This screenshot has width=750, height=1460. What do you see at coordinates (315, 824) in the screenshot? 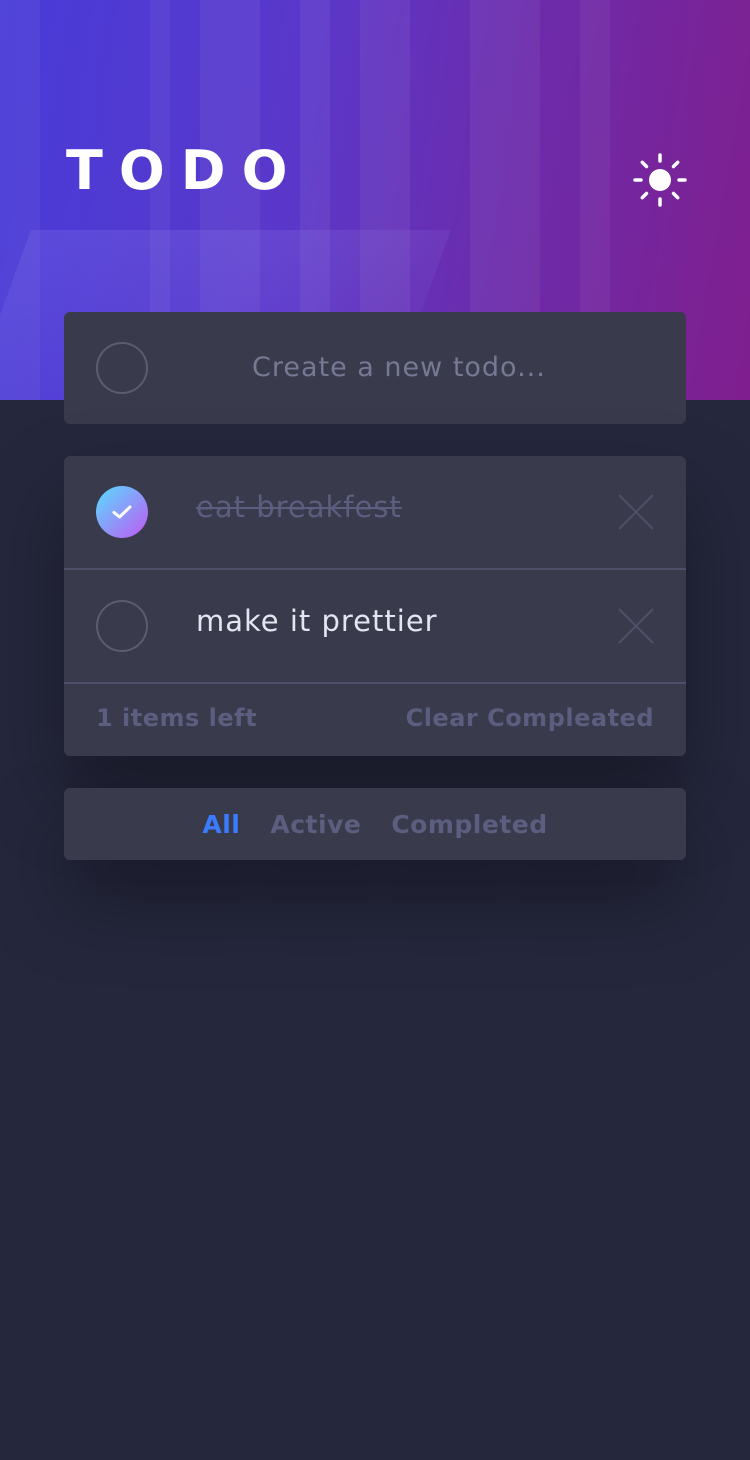
I see `filter-active: Active` at bounding box center [315, 824].